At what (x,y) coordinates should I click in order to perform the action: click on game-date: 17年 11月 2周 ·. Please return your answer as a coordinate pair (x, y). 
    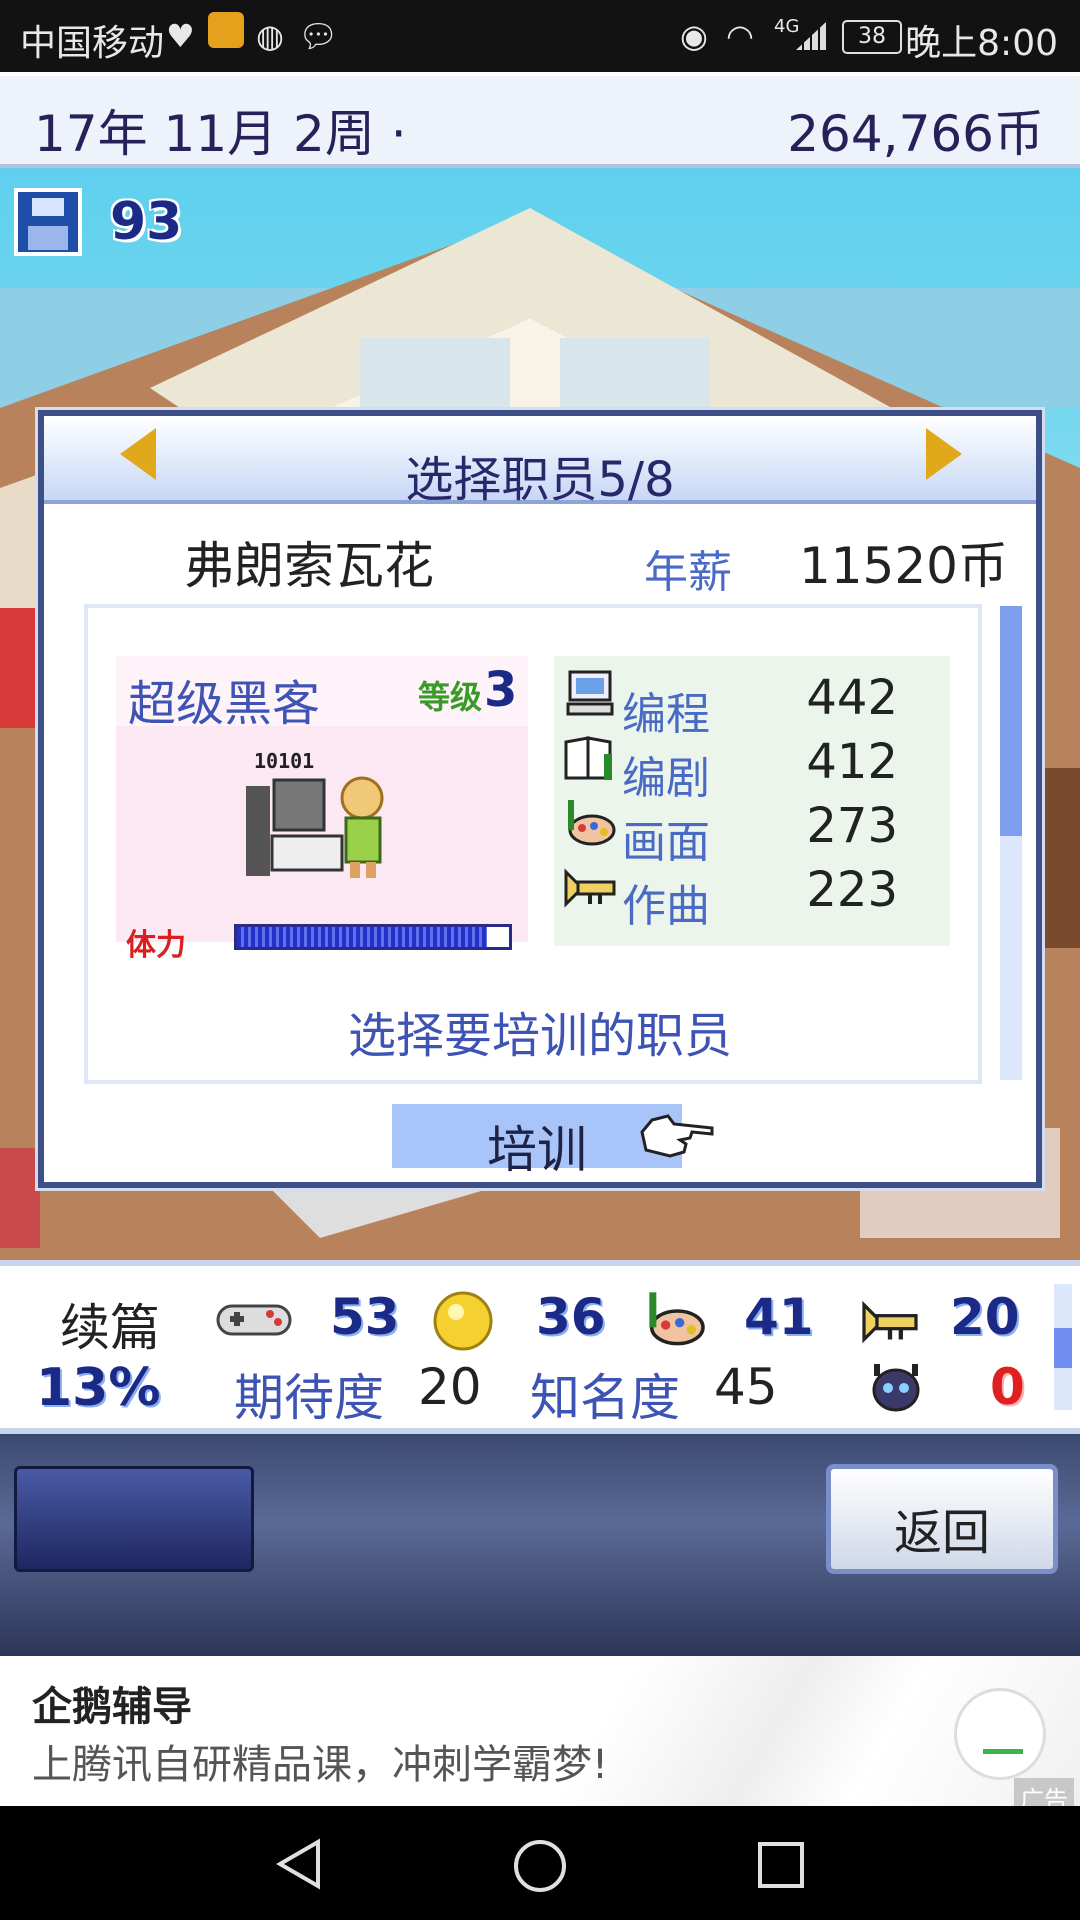
    Looking at the image, I should click on (220, 134).